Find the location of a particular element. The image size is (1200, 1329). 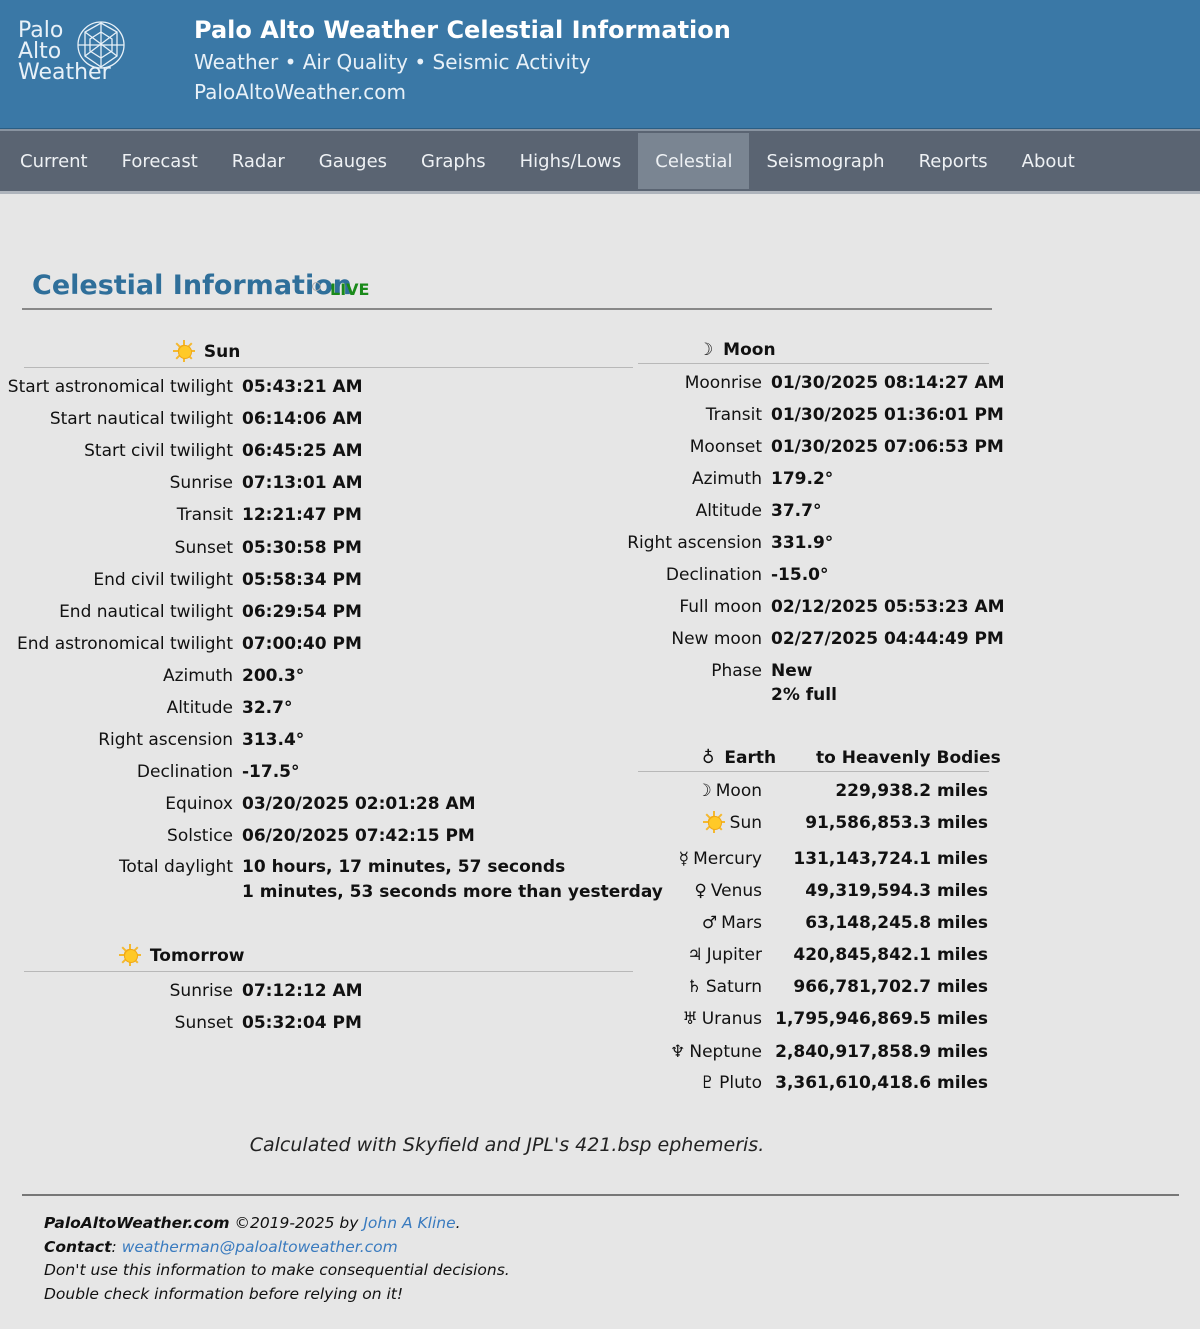

nav-gauges: Gauges is located at coordinates (353, 161).